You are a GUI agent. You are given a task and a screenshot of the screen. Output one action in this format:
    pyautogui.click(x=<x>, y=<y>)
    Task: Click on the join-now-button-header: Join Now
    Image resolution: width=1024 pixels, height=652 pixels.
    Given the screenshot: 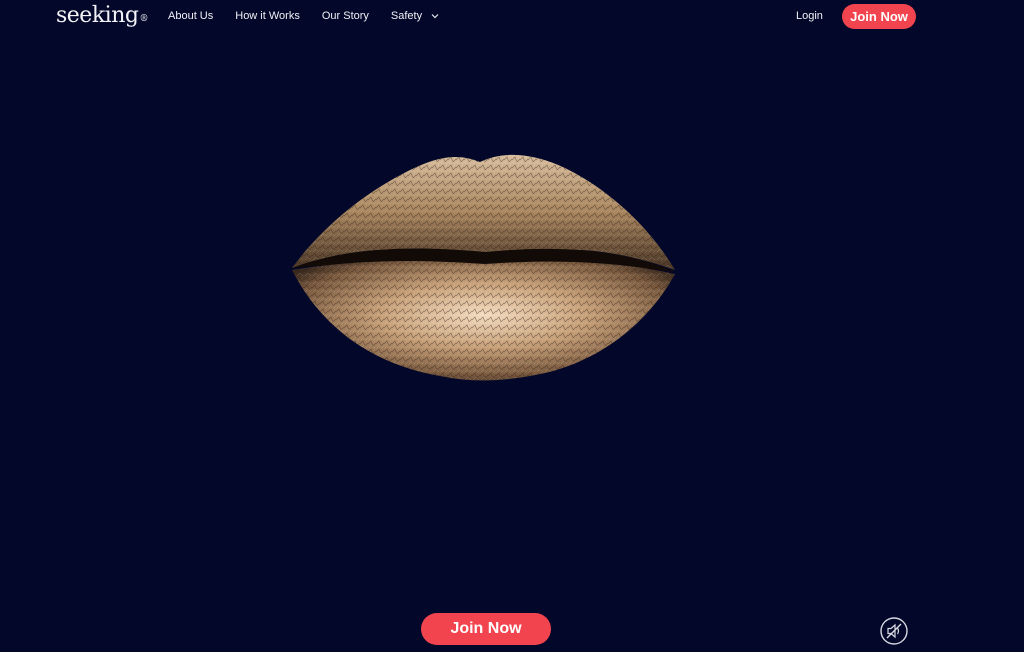 What is the action you would take?
    pyautogui.click(x=879, y=16)
    